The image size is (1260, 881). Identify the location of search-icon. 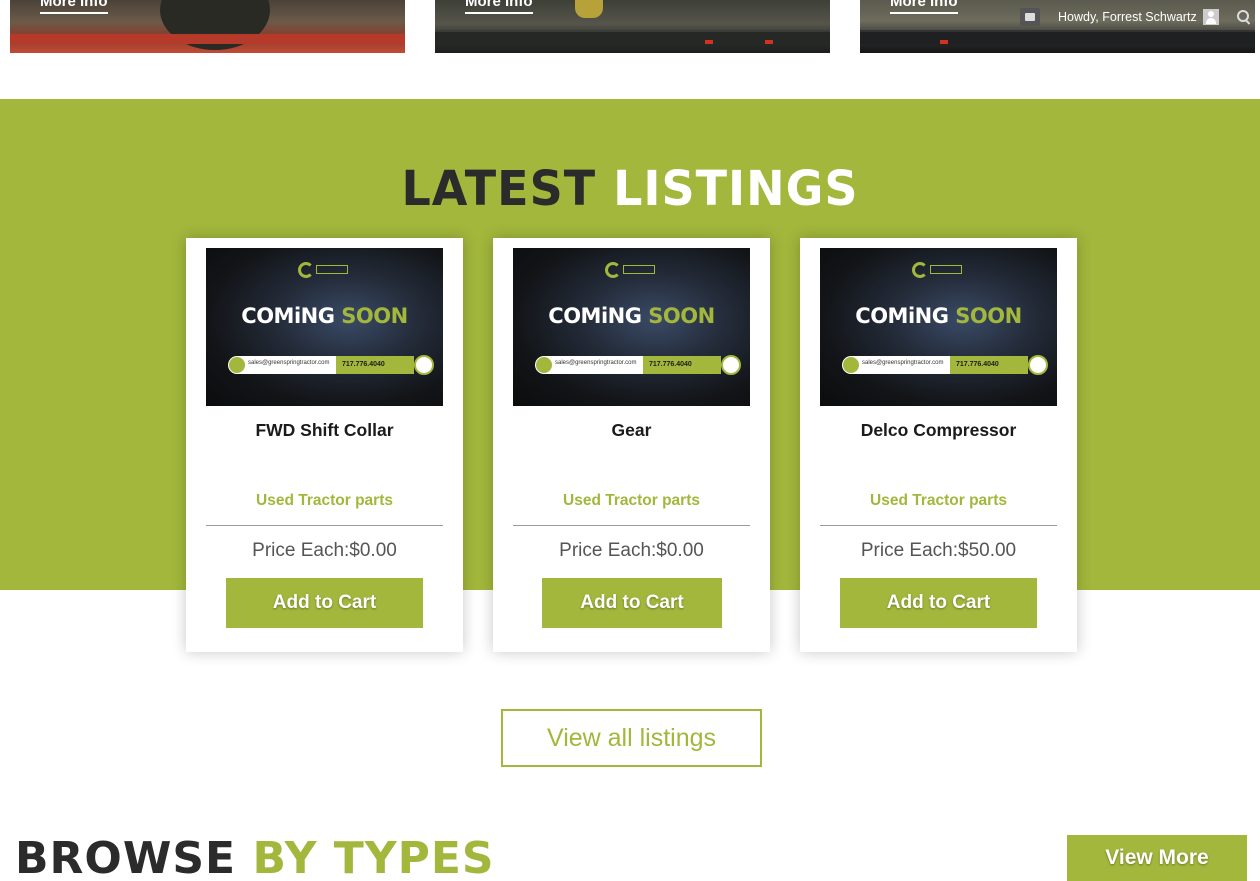
(1243, 17).